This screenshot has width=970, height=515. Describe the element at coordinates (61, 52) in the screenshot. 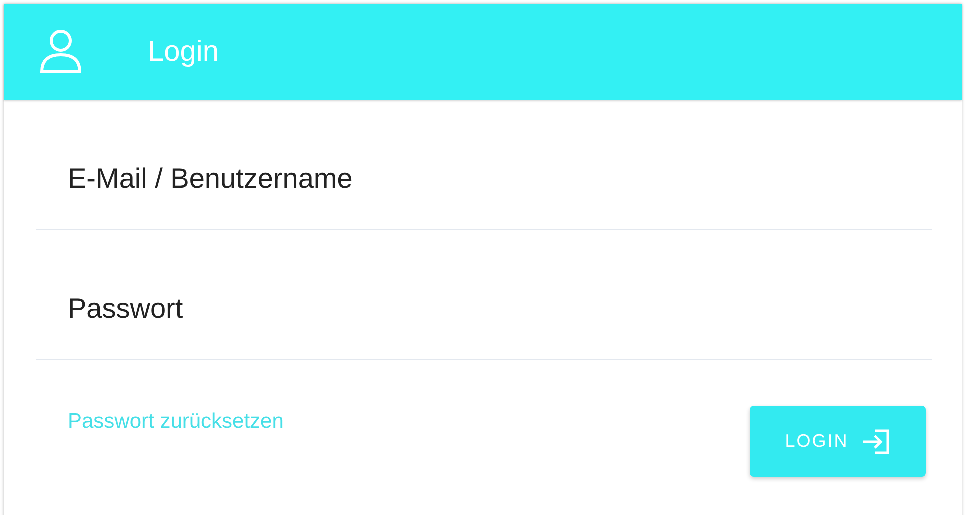

I see `user-icon` at that location.